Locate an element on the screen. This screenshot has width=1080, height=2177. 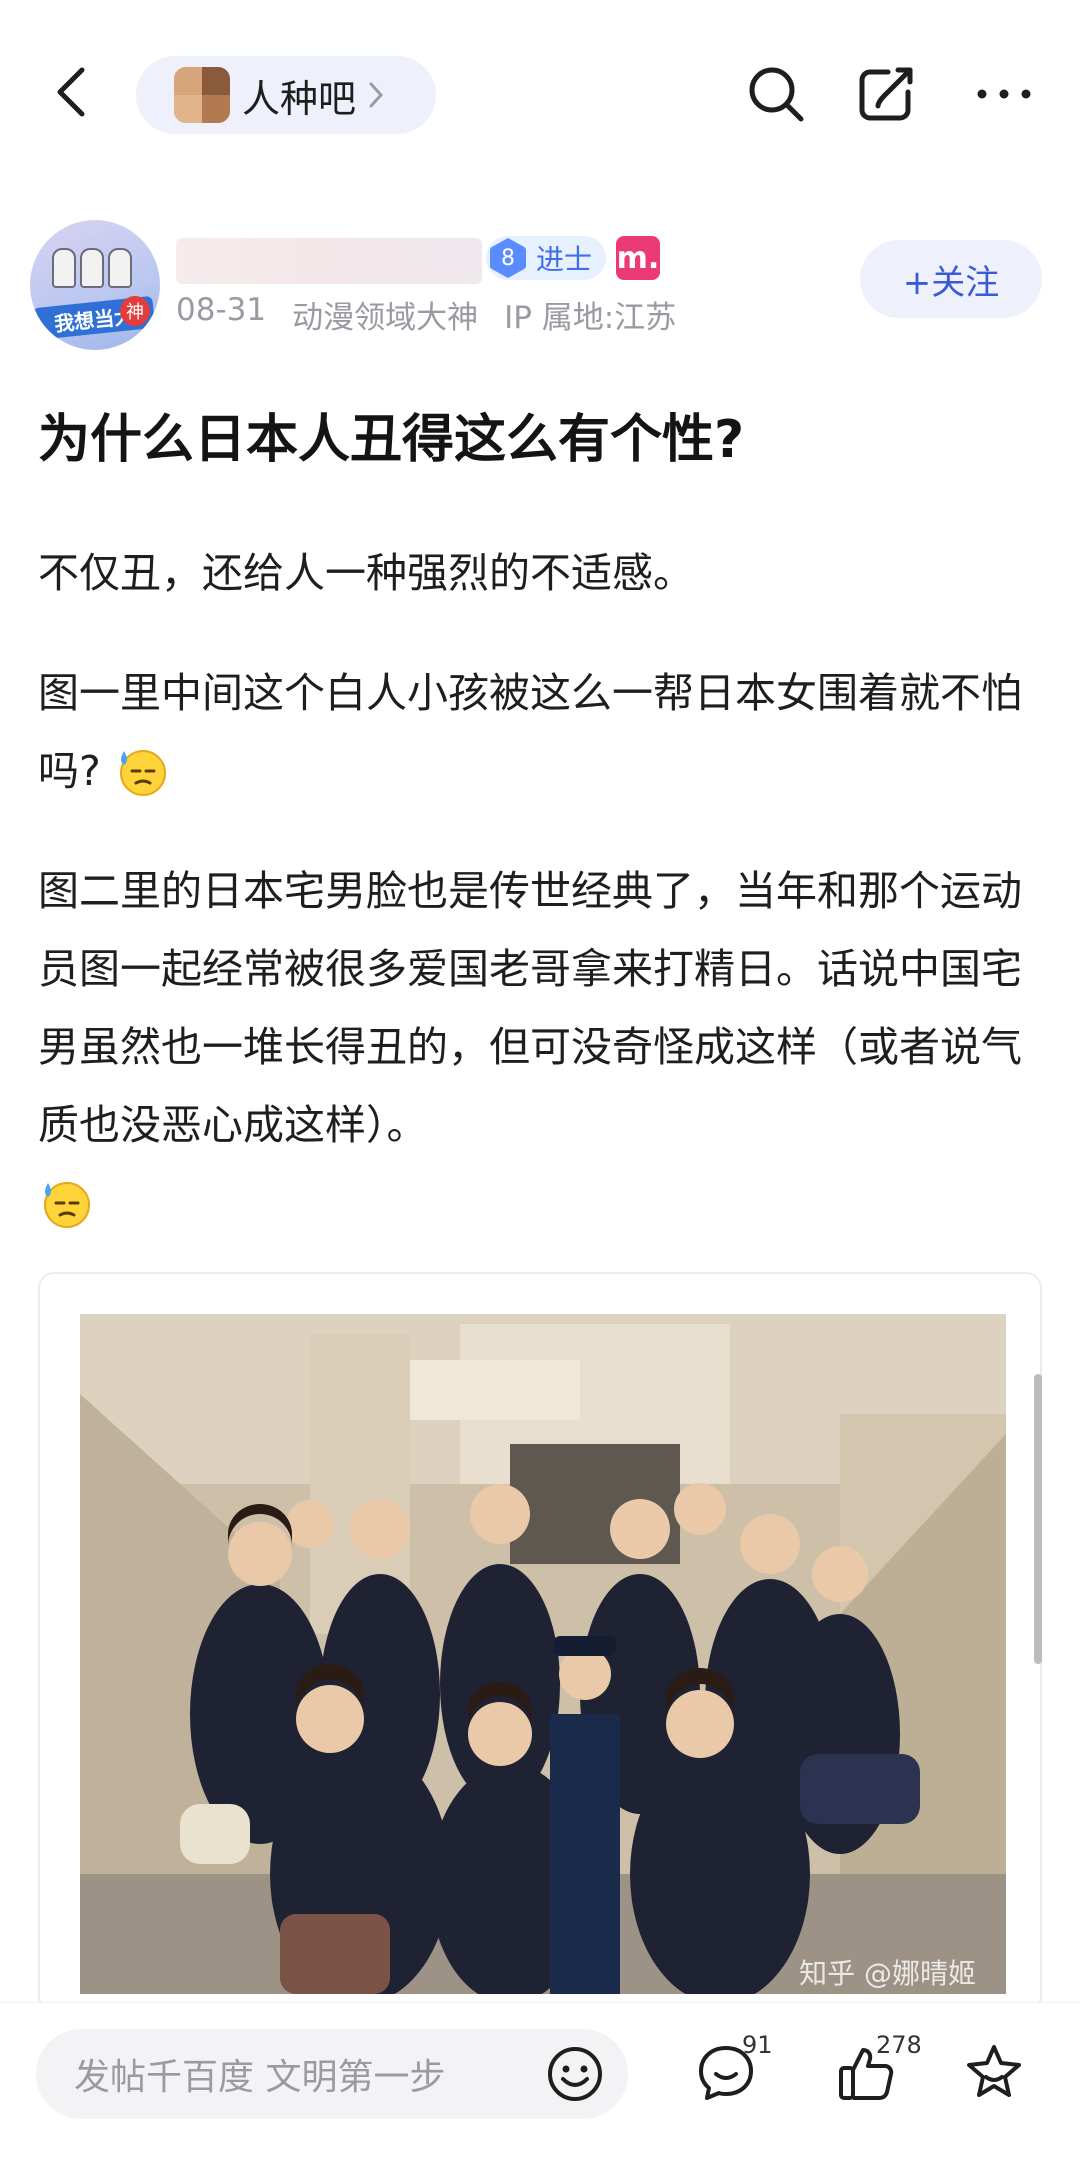
share-icon is located at coordinates (886, 94).